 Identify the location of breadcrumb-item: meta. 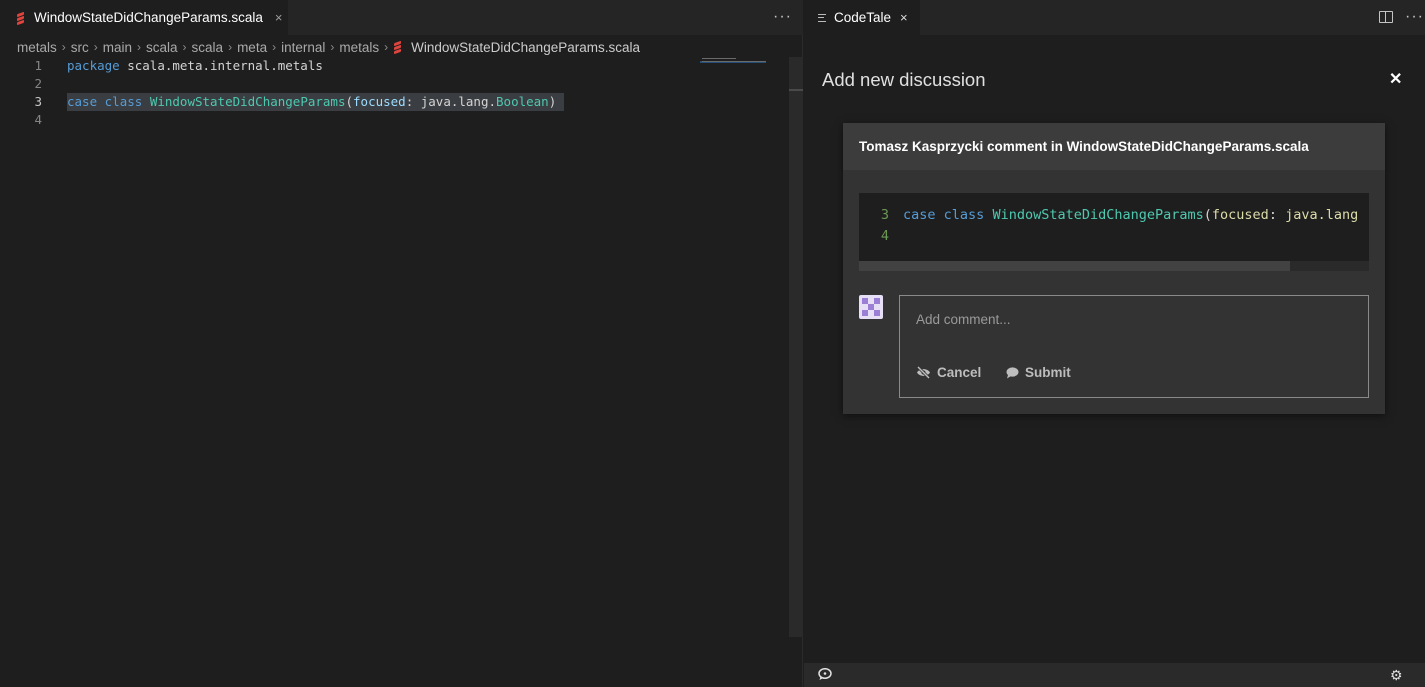
(252, 47).